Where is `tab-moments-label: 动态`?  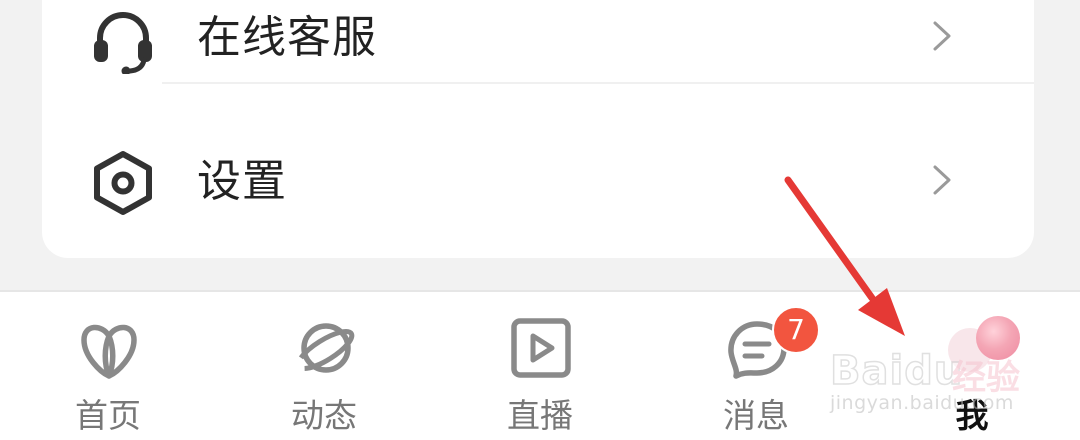 tab-moments-label: 动态 is located at coordinates (324, 415).